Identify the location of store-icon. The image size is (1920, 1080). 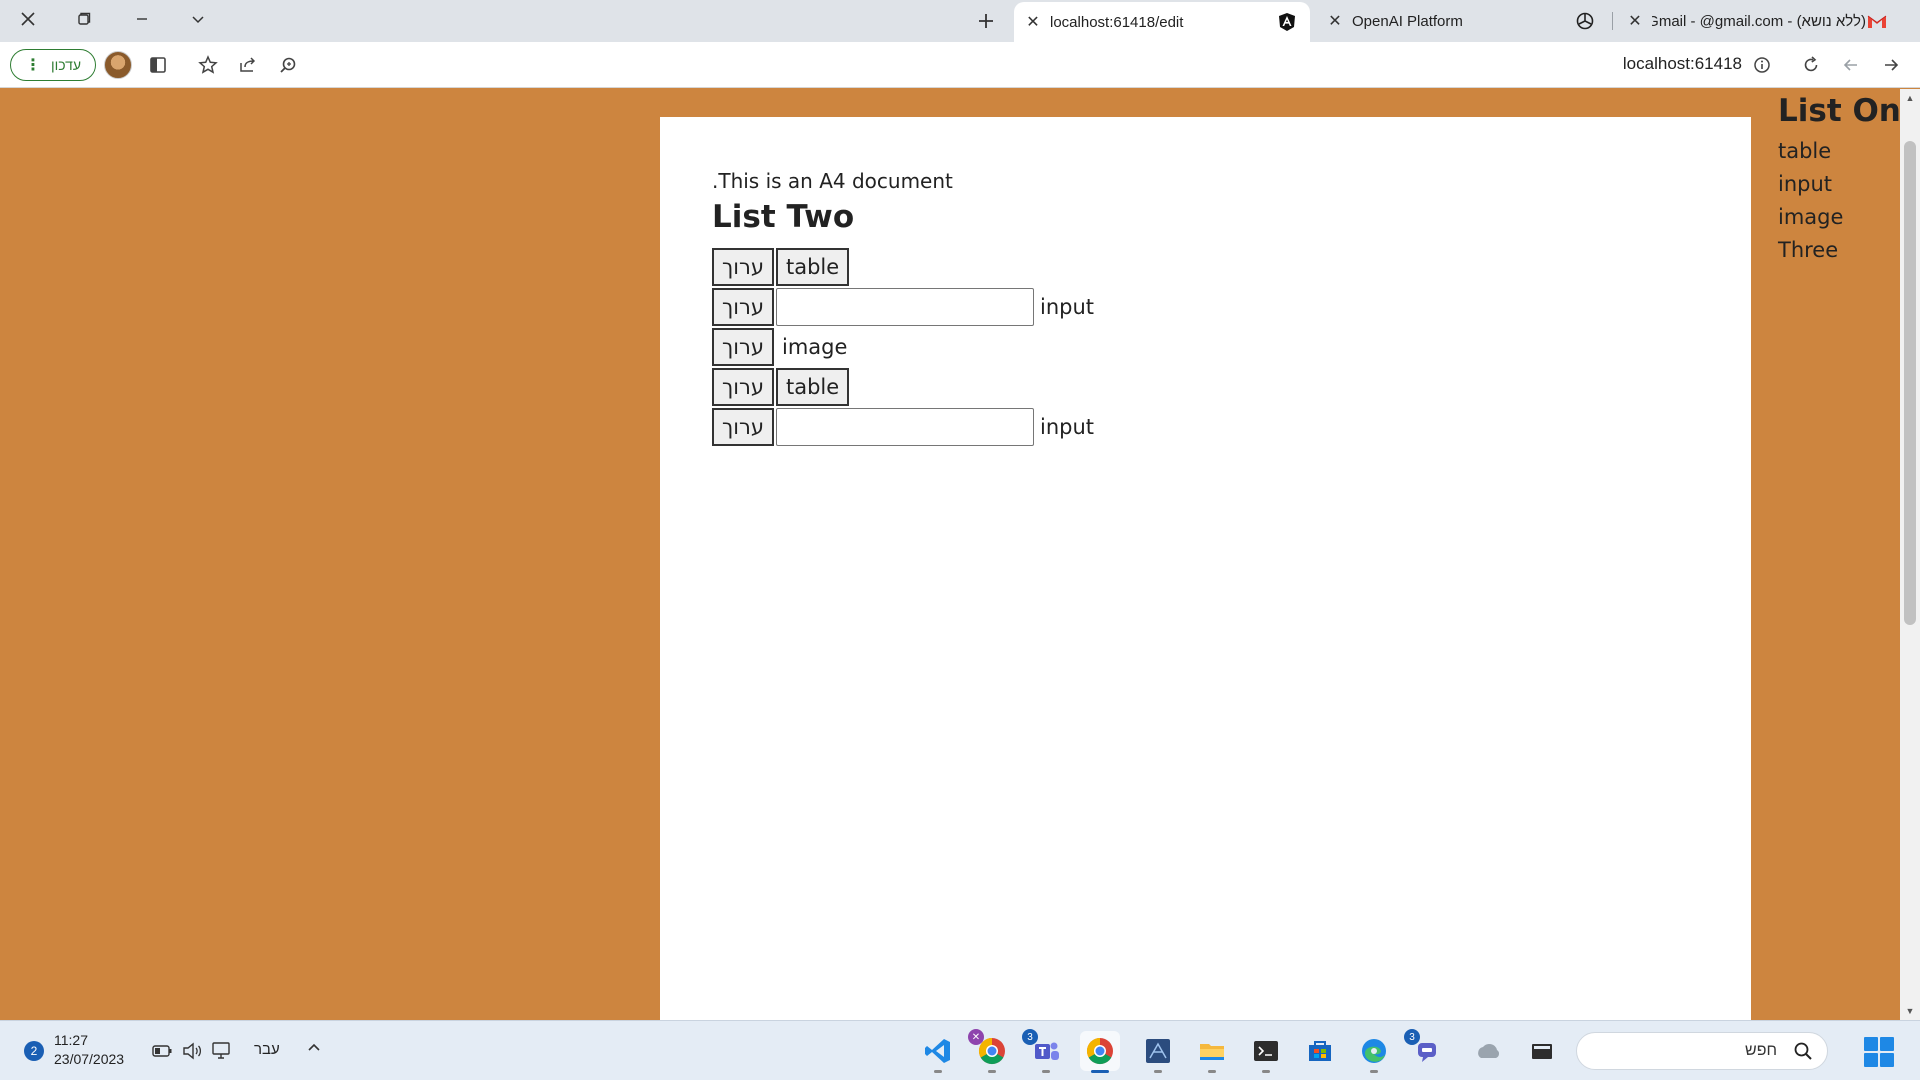
(1320, 1051).